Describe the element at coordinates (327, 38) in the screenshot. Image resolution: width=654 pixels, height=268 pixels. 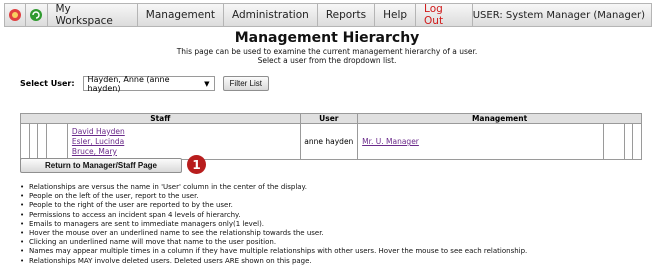
I see `page-title: Management Hierarchy` at that location.